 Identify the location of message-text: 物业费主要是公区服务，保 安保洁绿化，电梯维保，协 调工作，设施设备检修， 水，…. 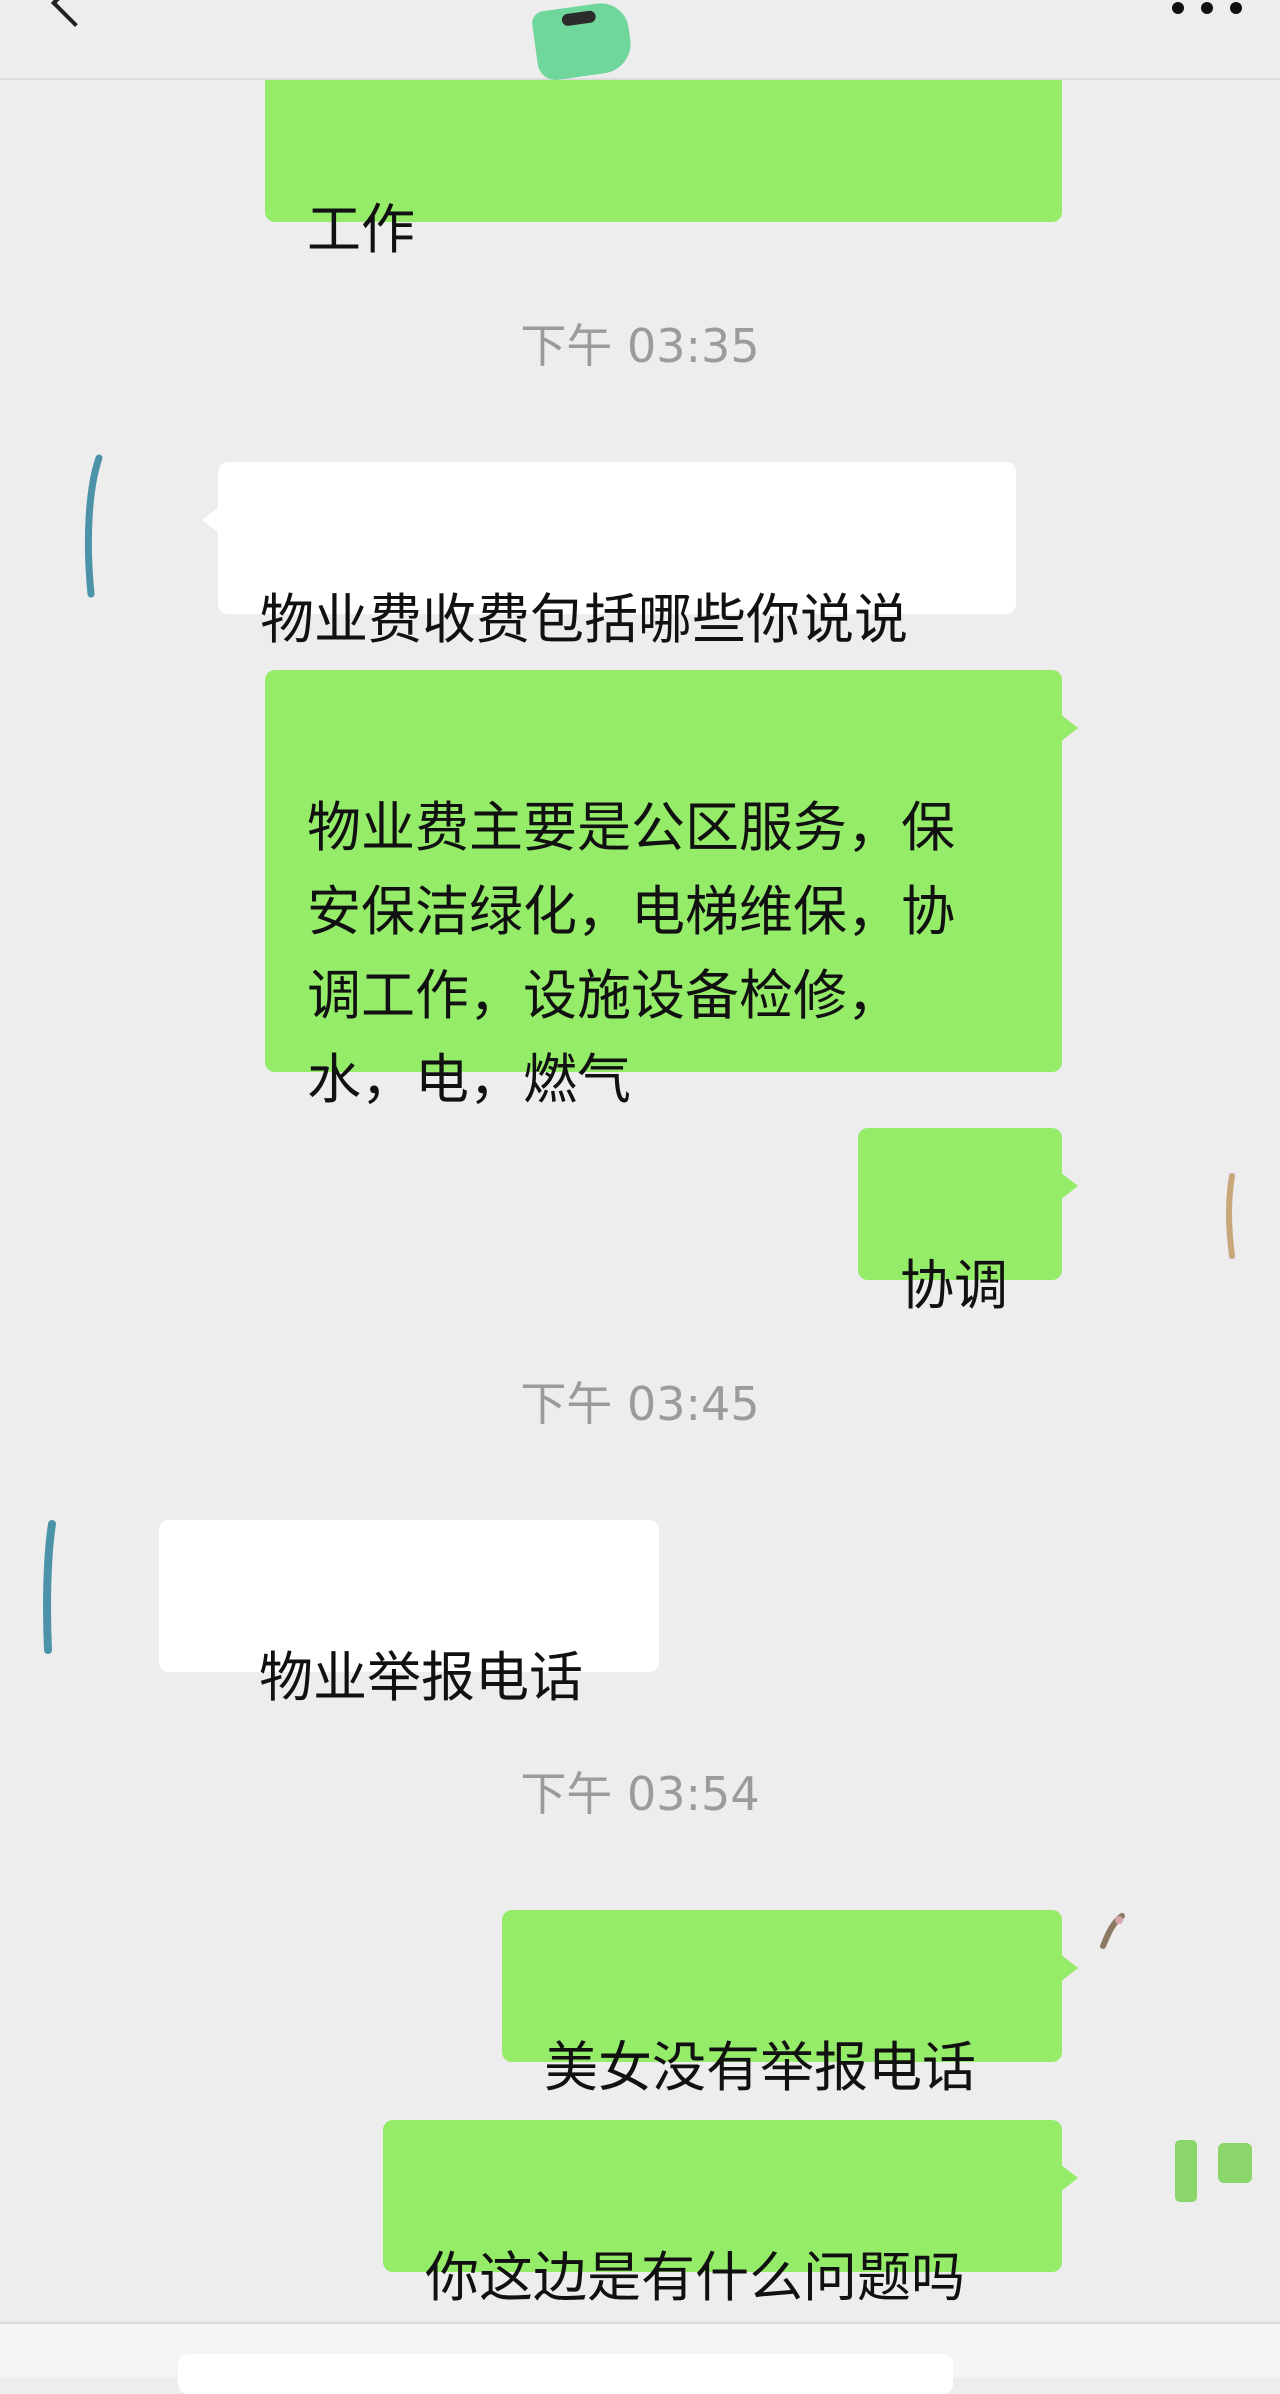
(631, 953).